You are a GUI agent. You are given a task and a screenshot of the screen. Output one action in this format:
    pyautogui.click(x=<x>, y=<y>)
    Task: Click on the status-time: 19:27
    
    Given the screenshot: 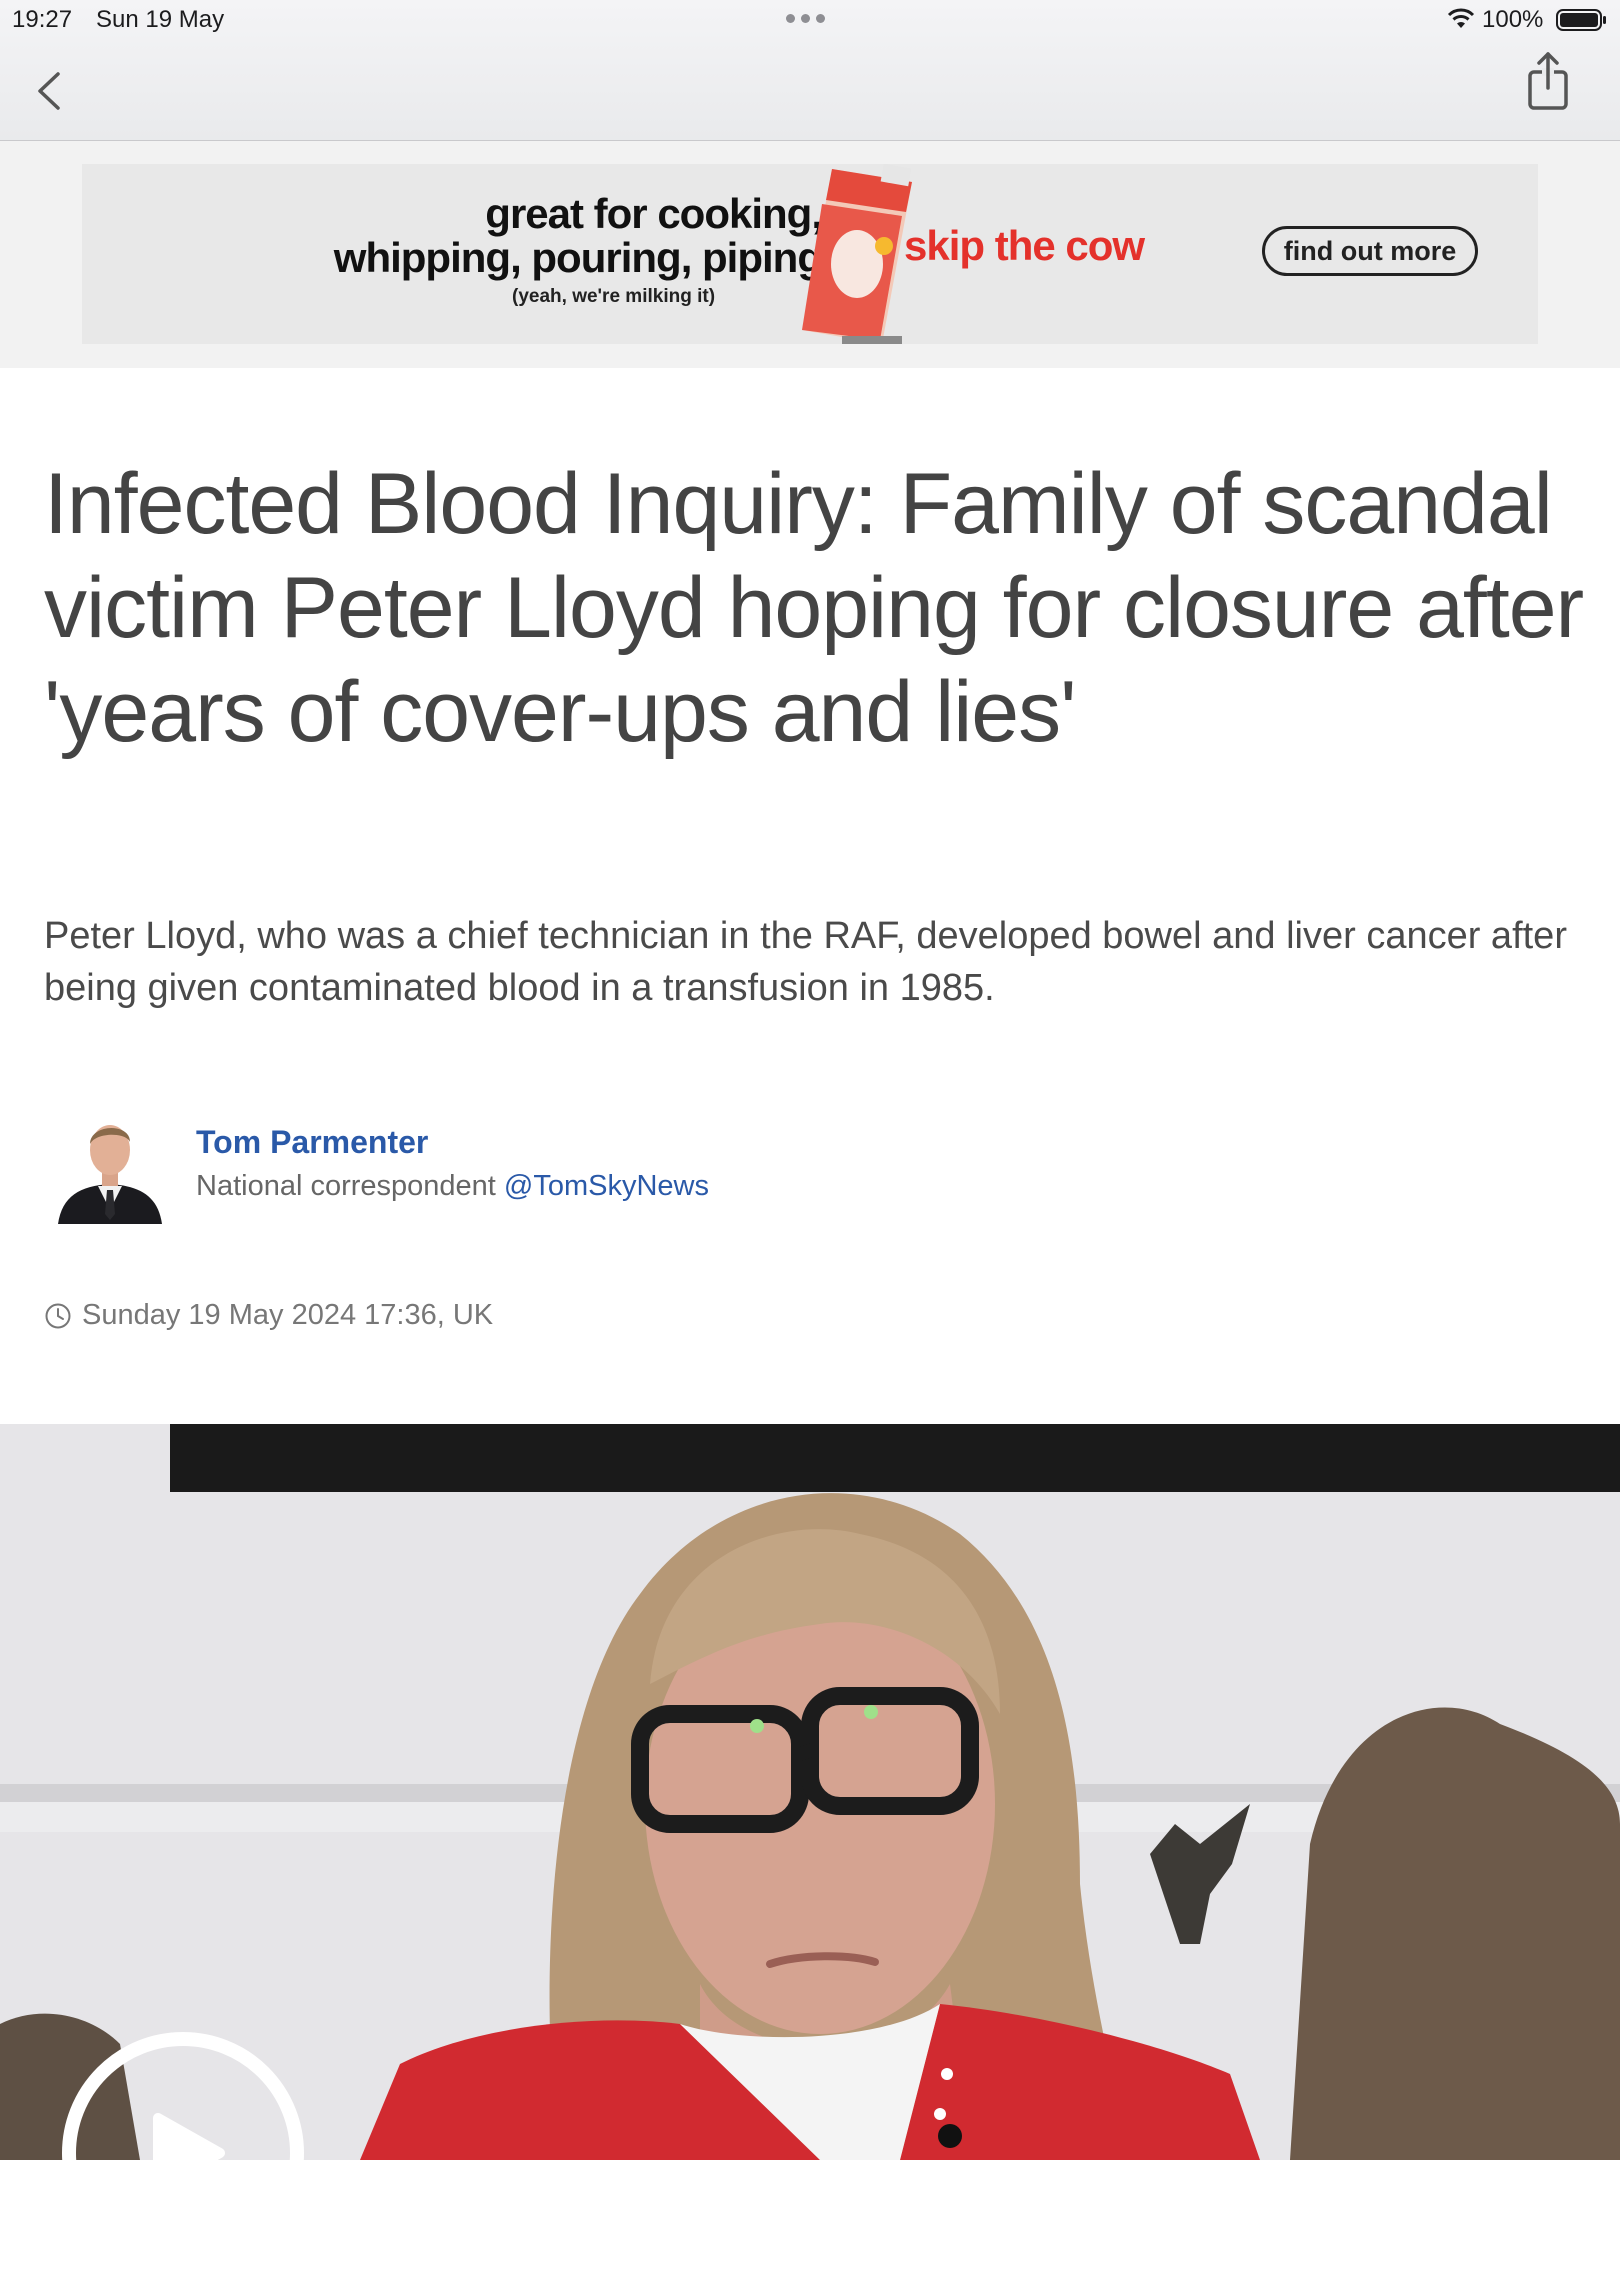 What is the action you would take?
    pyautogui.click(x=42, y=19)
    